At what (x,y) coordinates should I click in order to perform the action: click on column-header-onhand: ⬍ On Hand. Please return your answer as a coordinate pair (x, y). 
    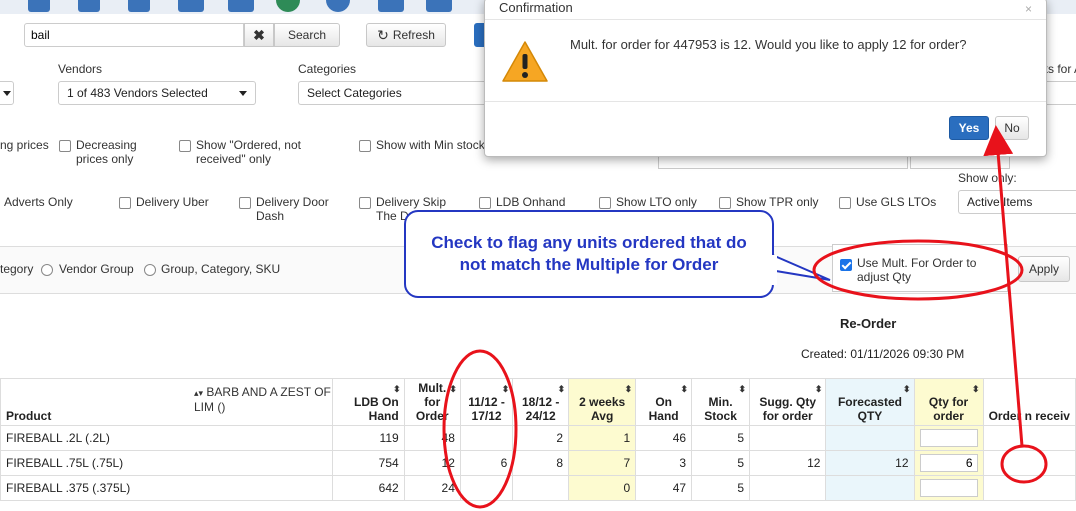
    Looking at the image, I should click on (664, 402).